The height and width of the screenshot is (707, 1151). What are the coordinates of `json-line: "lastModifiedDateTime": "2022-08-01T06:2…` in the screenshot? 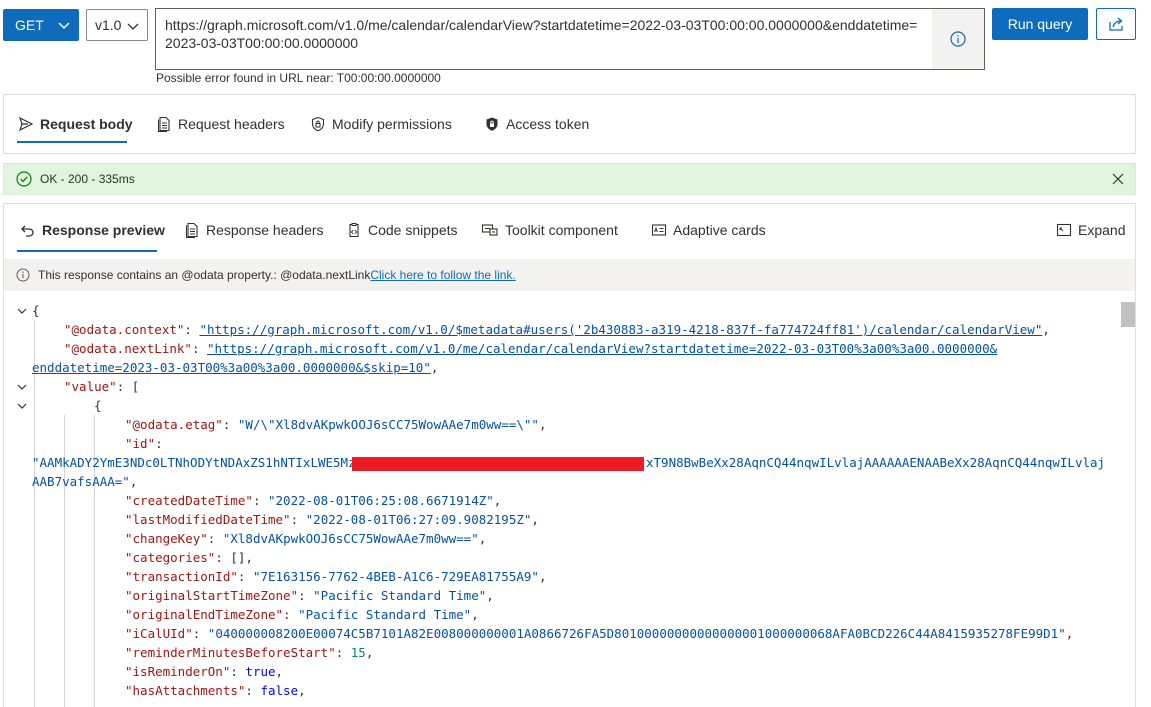 It's located at (332, 519).